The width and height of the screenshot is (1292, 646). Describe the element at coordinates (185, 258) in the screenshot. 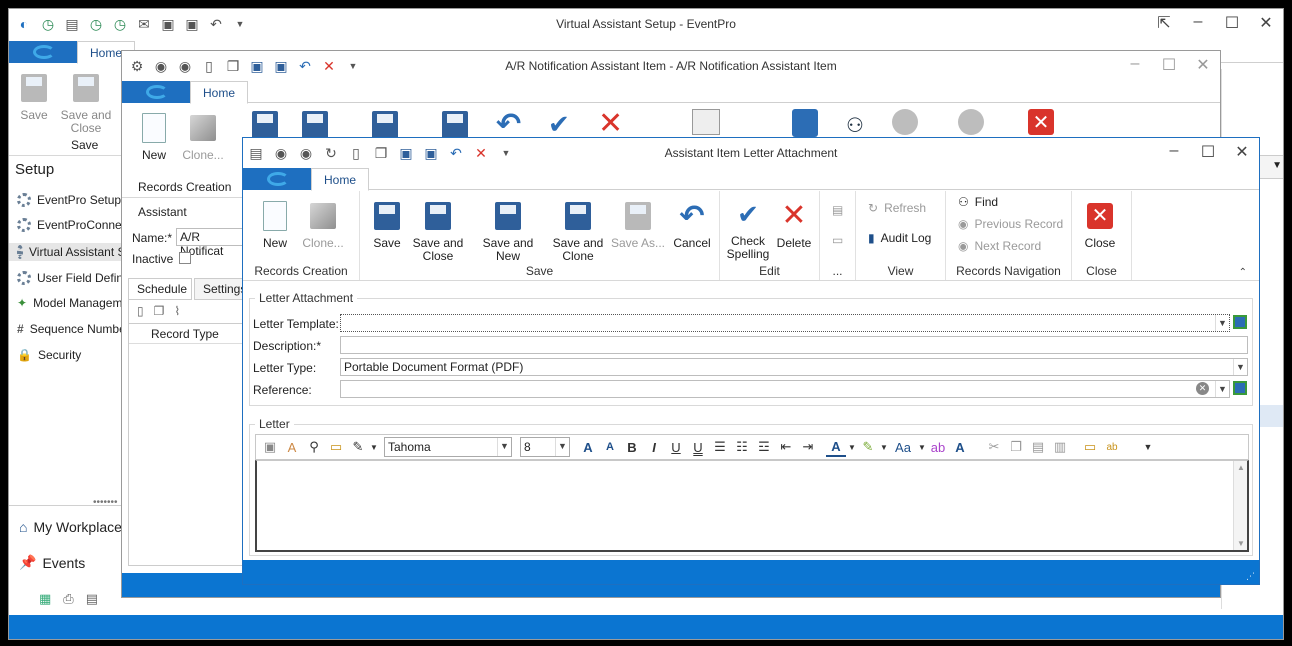

I see `ar-inactive-checkbox` at that location.